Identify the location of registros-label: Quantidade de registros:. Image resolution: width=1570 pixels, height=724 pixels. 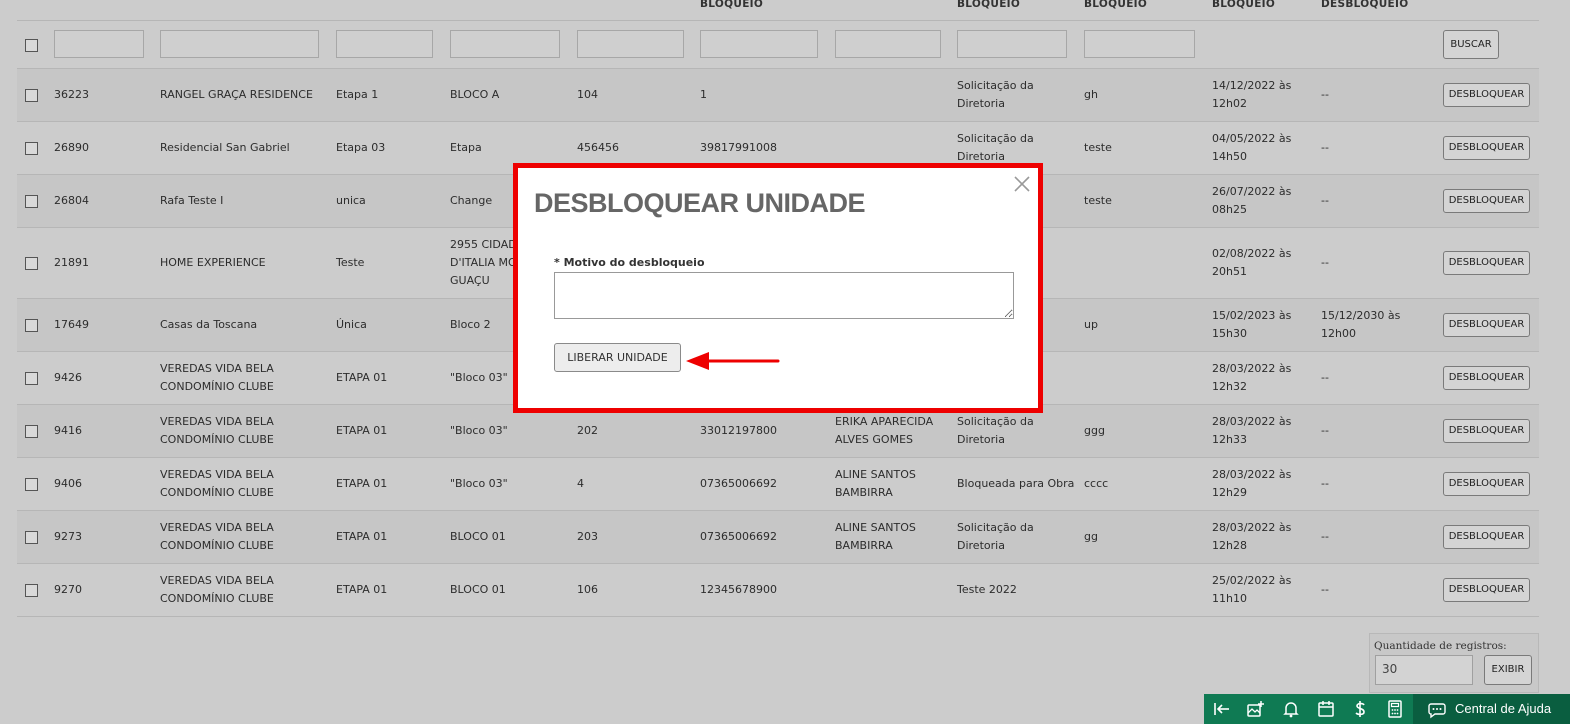
(1440, 646).